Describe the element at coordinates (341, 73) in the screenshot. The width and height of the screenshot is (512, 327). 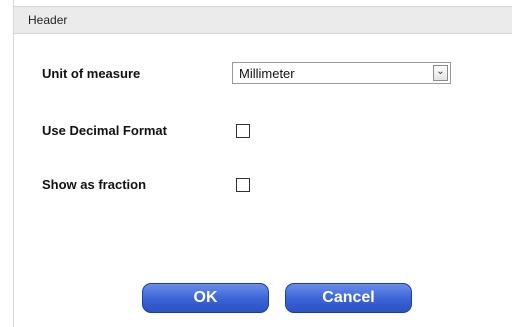
I see `unit-of-measure-select: Millimeter ⌄` at that location.